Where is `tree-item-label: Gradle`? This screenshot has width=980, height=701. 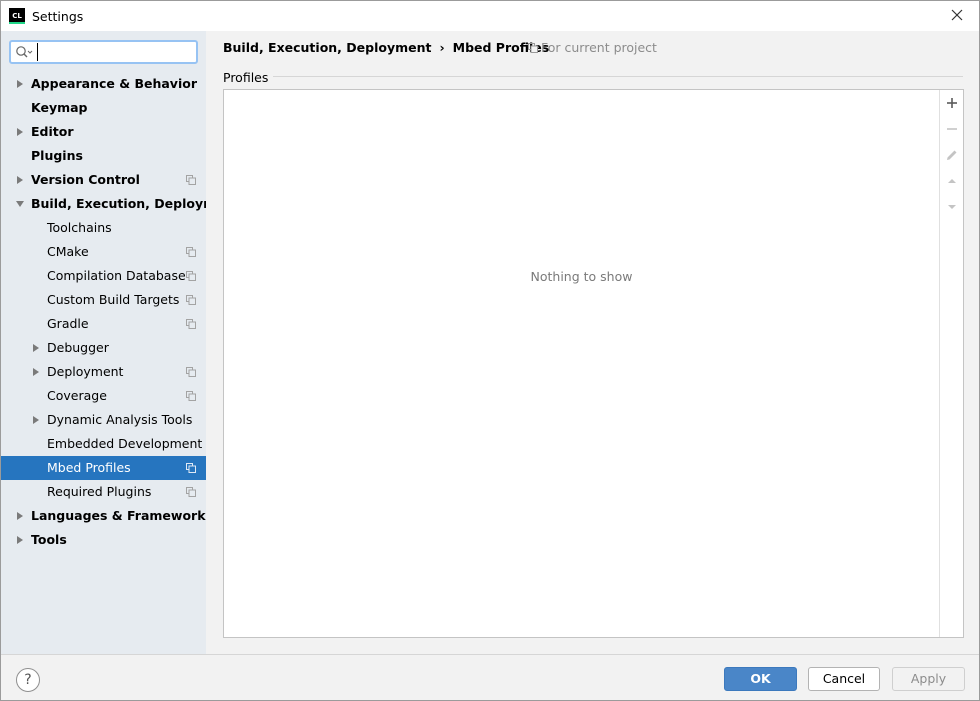 tree-item-label: Gradle is located at coordinates (68, 323).